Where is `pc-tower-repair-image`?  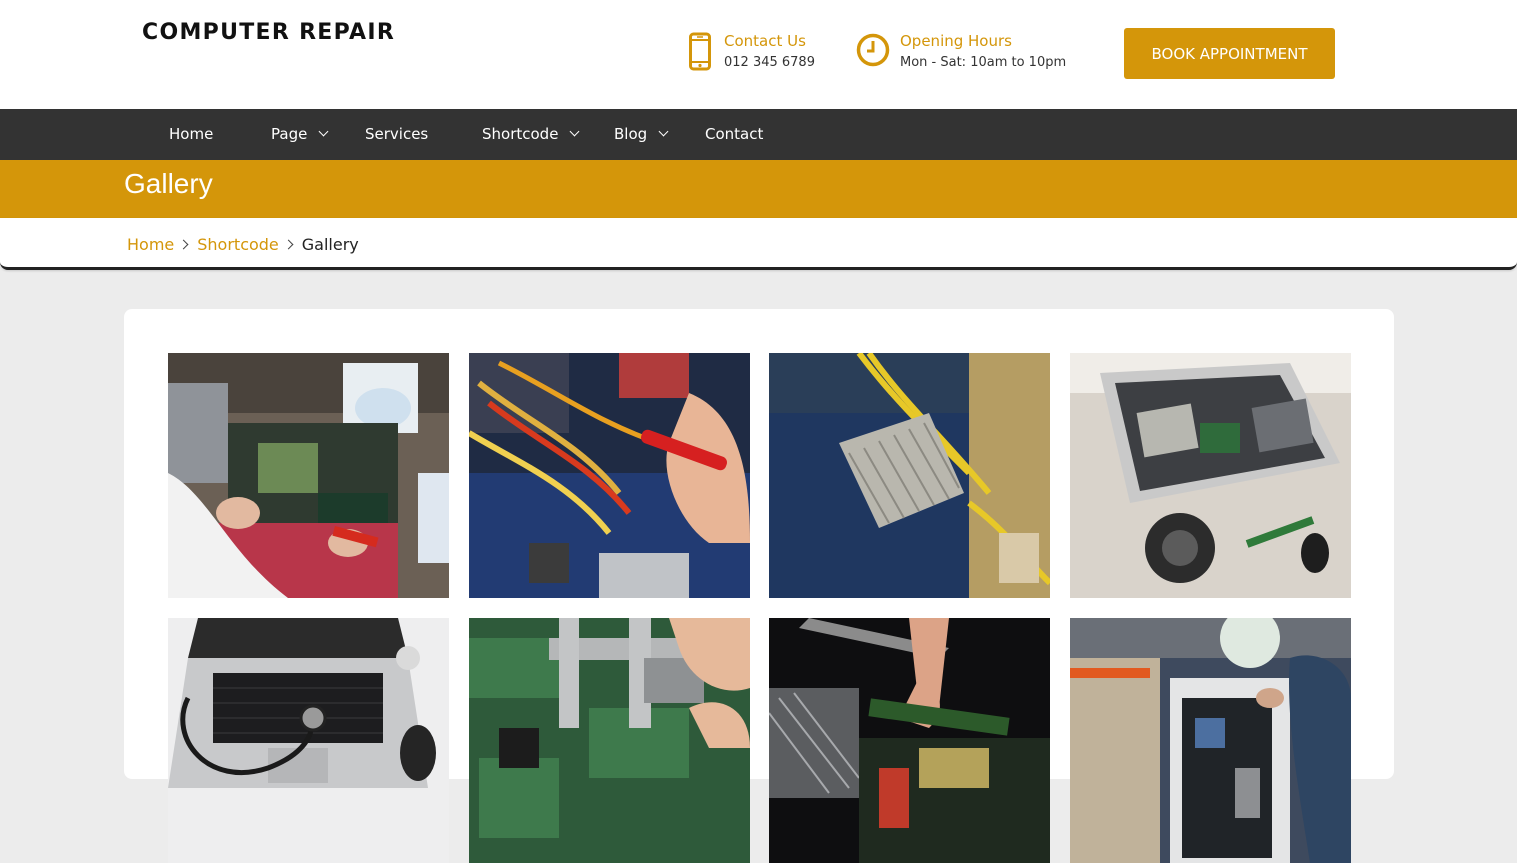 pc-tower-repair-image is located at coordinates (1210, 740).